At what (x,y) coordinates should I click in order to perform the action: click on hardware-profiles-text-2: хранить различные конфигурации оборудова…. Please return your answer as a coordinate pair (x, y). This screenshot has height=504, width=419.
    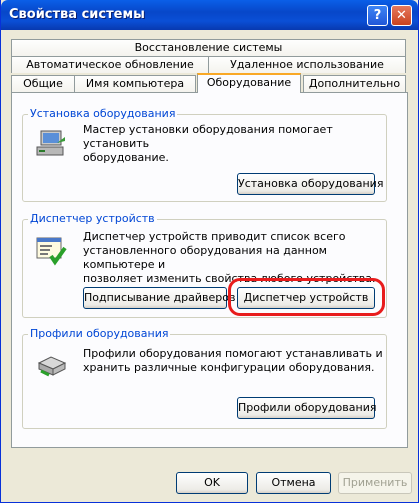
    Looking at the image, I should click on (229, 367).